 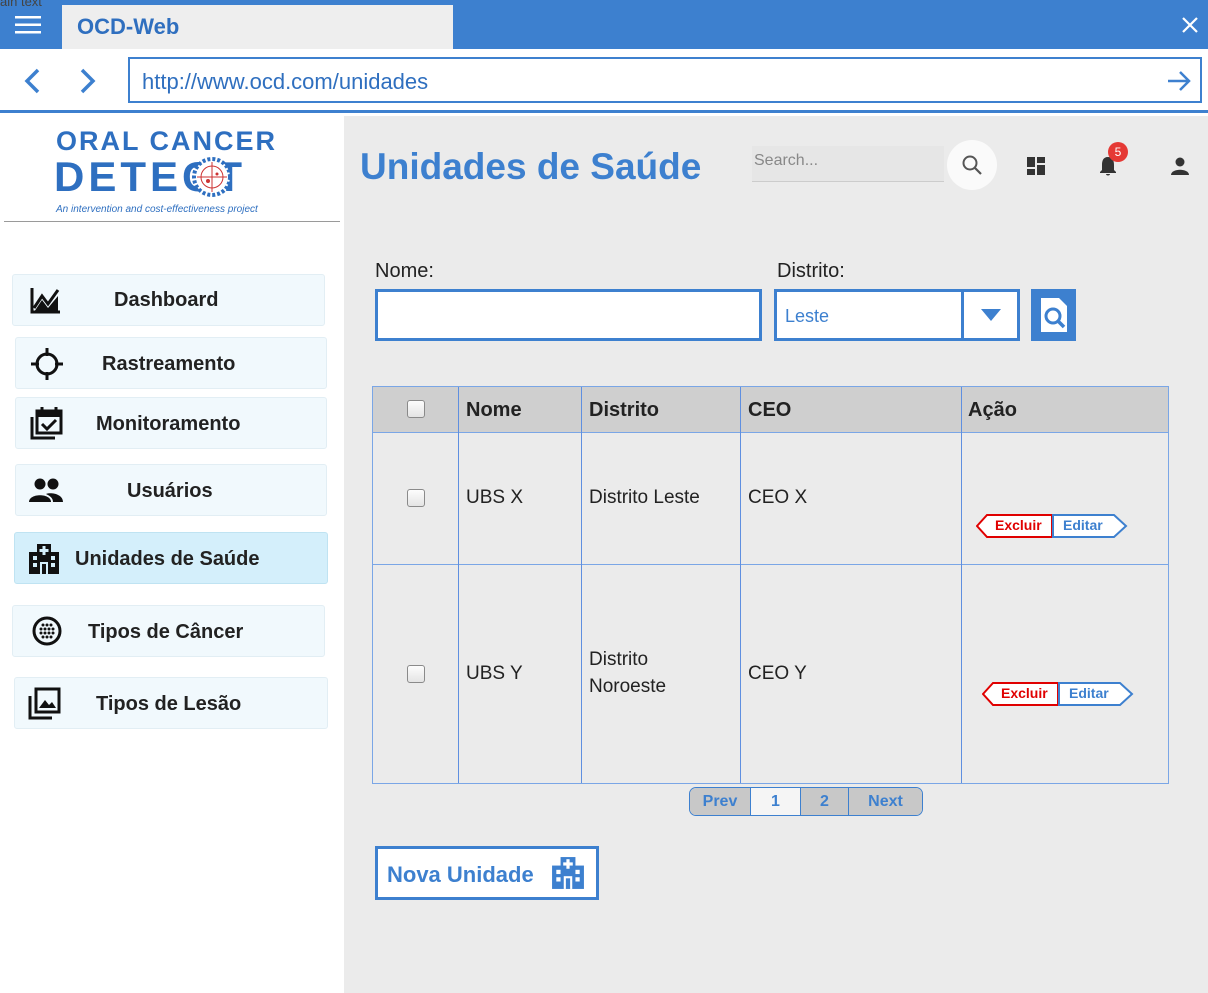 I want to click on cell-distrito-line2: Noroeste, so click(x=628, y=686).